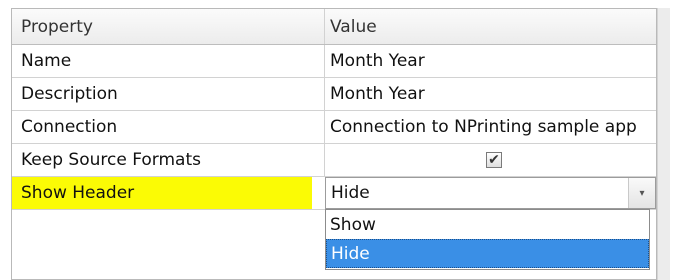 The height and width of the screenshot is (280, 677). What do you see at coordinates (168, 61) in the screenshot?
I see `property-label-name: Name` at bounding box center [168, 61].